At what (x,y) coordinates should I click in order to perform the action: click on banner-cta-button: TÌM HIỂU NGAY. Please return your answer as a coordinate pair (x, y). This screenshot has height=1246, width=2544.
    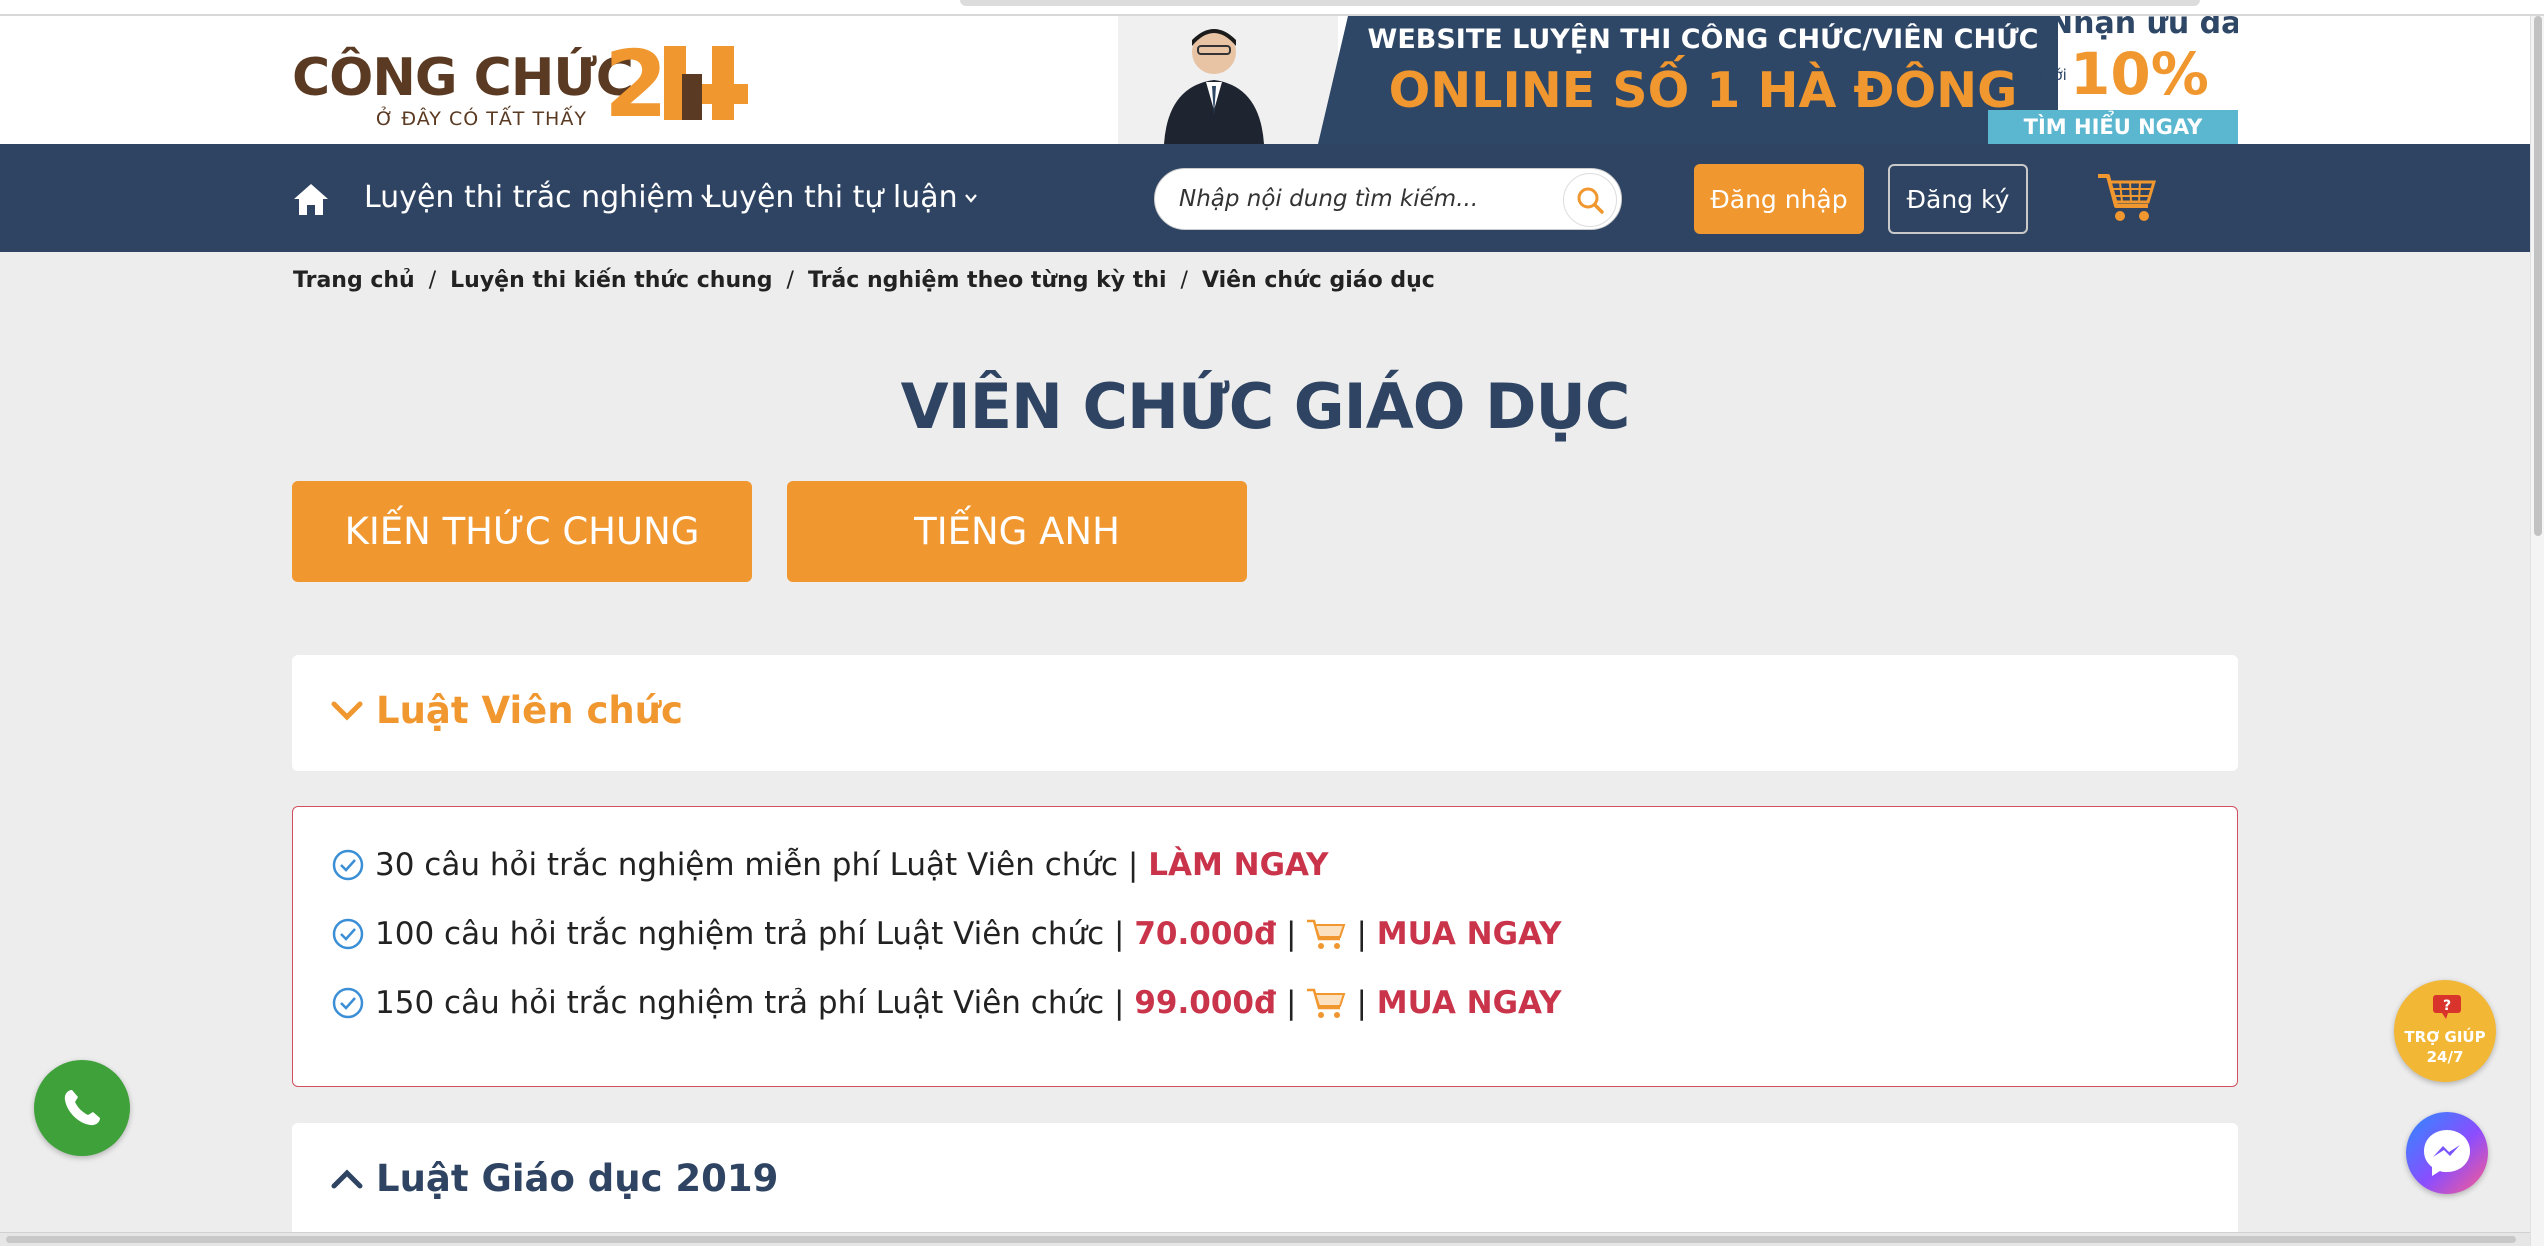
    Looking at the image, I should click on (2113, 127).